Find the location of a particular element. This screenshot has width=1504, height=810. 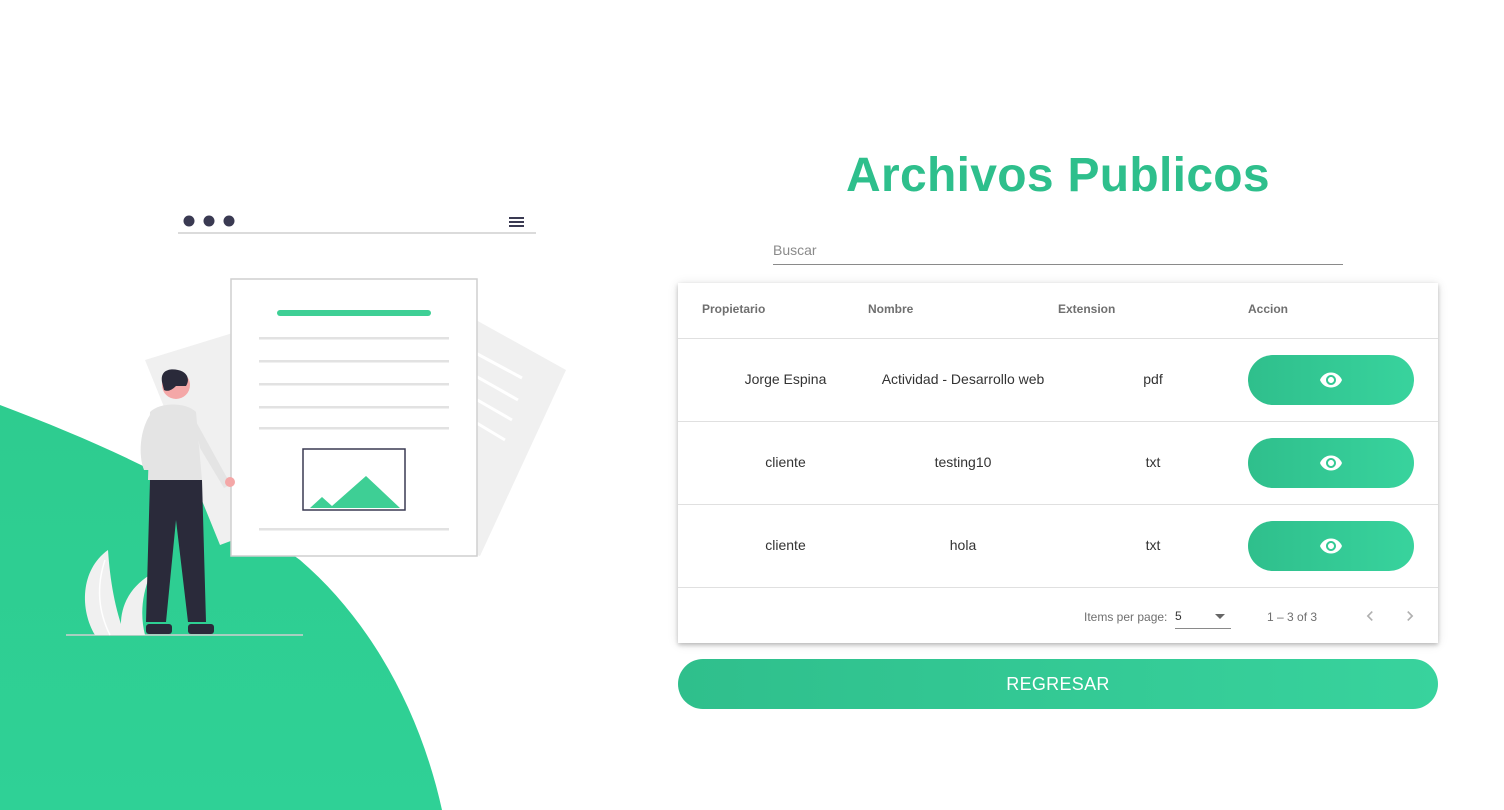

caret-down-icon is located at coordinates (1220, 616).